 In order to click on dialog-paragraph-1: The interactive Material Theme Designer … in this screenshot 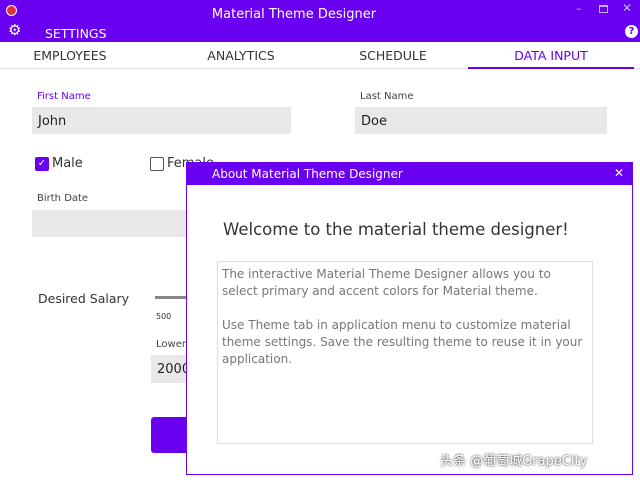, I will do `click(386, 282)`.